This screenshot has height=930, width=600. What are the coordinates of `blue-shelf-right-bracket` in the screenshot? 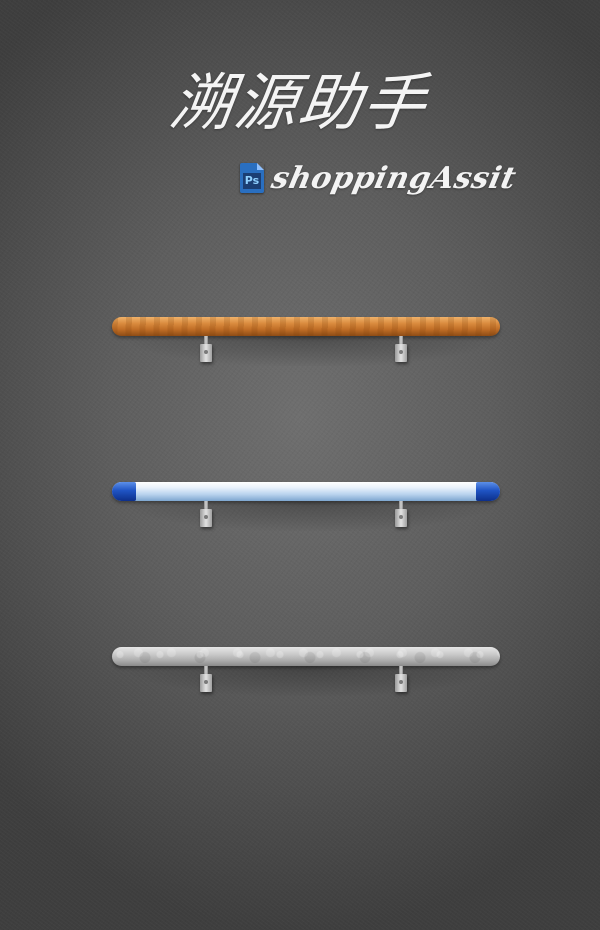 It's located at (401, 514).